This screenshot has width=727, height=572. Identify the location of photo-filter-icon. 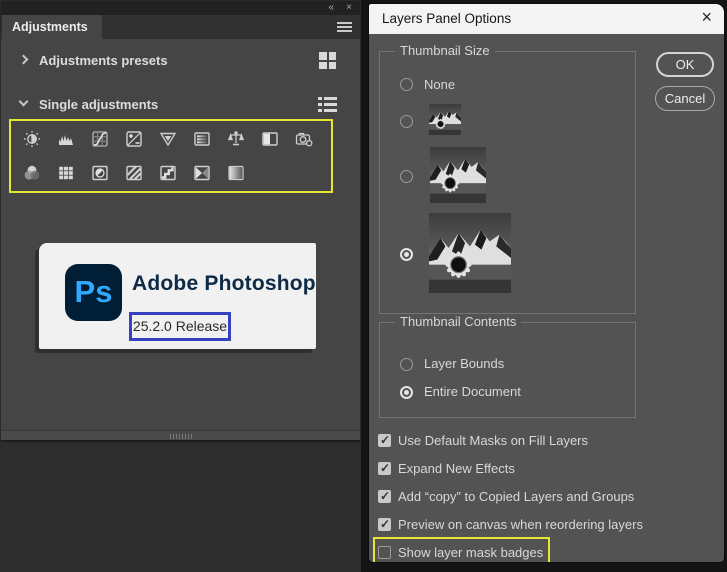
(304, 139).